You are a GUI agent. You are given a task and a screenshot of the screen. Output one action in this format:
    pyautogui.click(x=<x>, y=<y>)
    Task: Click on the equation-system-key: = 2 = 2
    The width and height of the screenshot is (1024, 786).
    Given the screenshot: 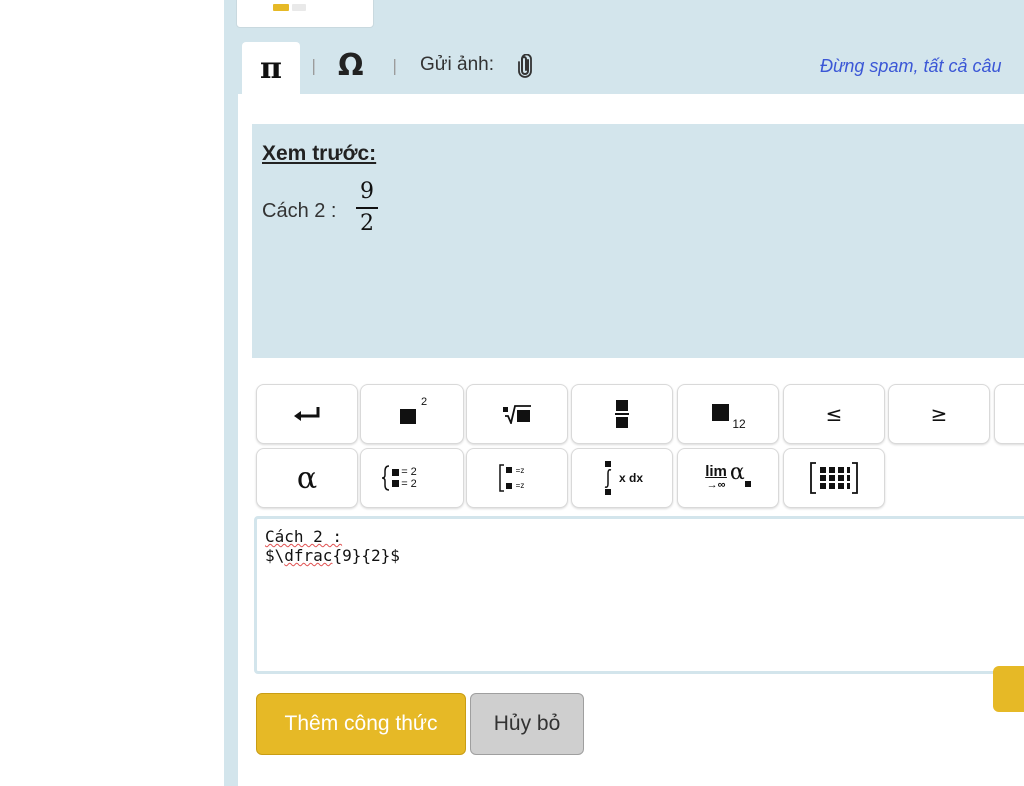 What is the action you would take?
    pyautogui.click(x=412, y=478)
    